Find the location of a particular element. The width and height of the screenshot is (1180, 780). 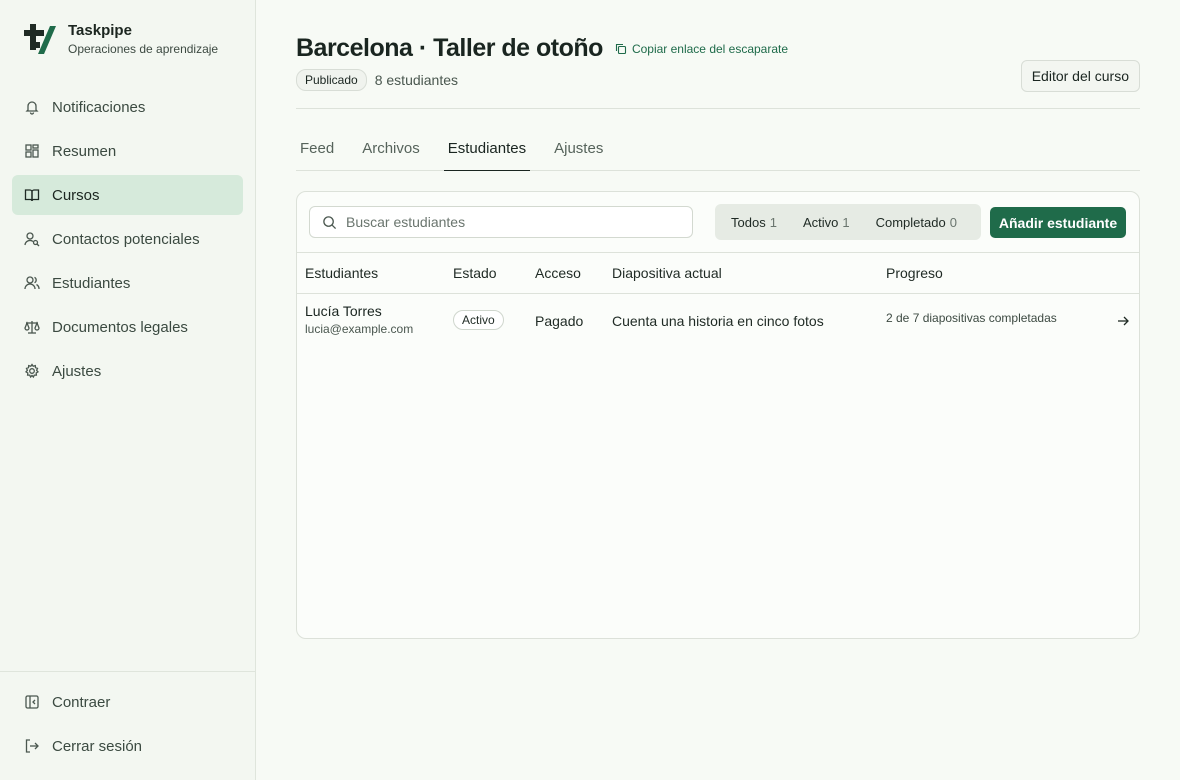

sidebar-bottom: Contraer Cerrar sesión is located at coordinates (127, 725).